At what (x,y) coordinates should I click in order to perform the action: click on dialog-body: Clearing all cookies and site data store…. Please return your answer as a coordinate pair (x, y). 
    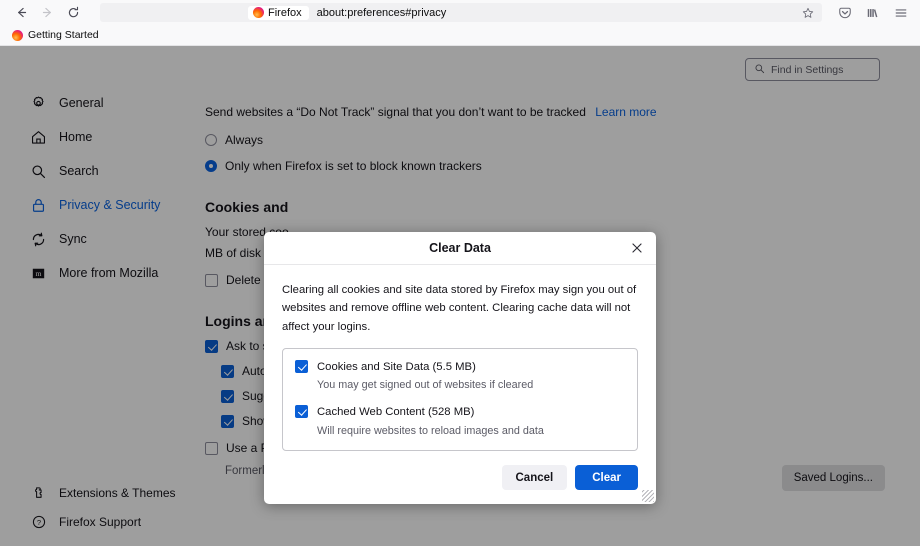
    Looking at the image, I should click on (460, 358).